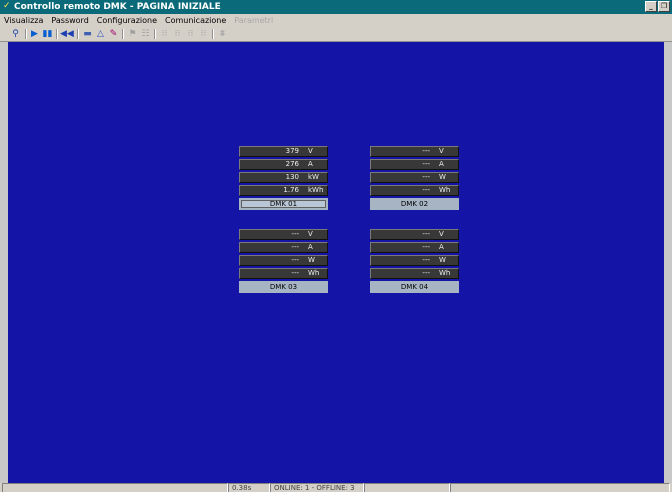 Image resolution: width=672 pixels, height=492 pixels. I want to click on rewind-icon: ◀◀, so click(67, 34).